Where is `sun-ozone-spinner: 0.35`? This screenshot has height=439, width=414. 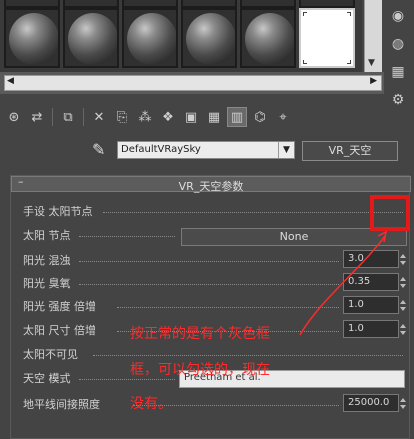 sun-ozone-spinner: 0.35 is located at coordinates (374, 282).